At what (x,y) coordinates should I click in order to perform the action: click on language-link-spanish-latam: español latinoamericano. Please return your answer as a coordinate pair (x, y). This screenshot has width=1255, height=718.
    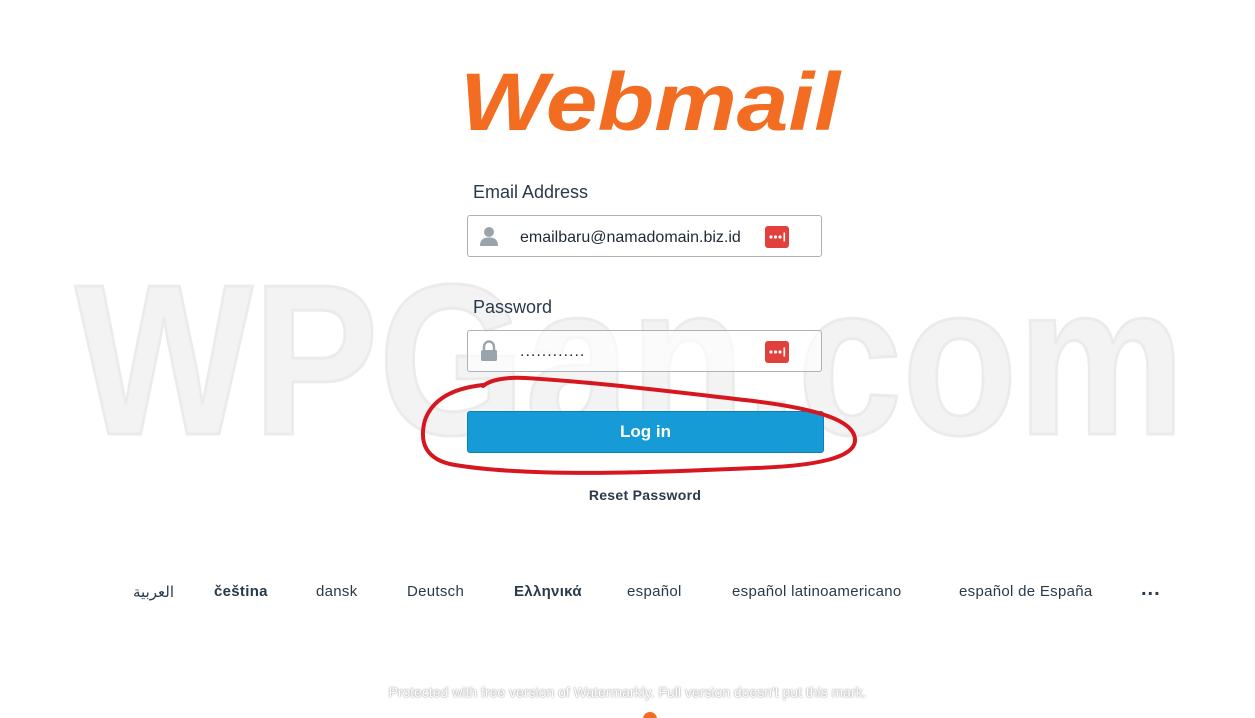
    Looking at the image, I should click on (817, 591).